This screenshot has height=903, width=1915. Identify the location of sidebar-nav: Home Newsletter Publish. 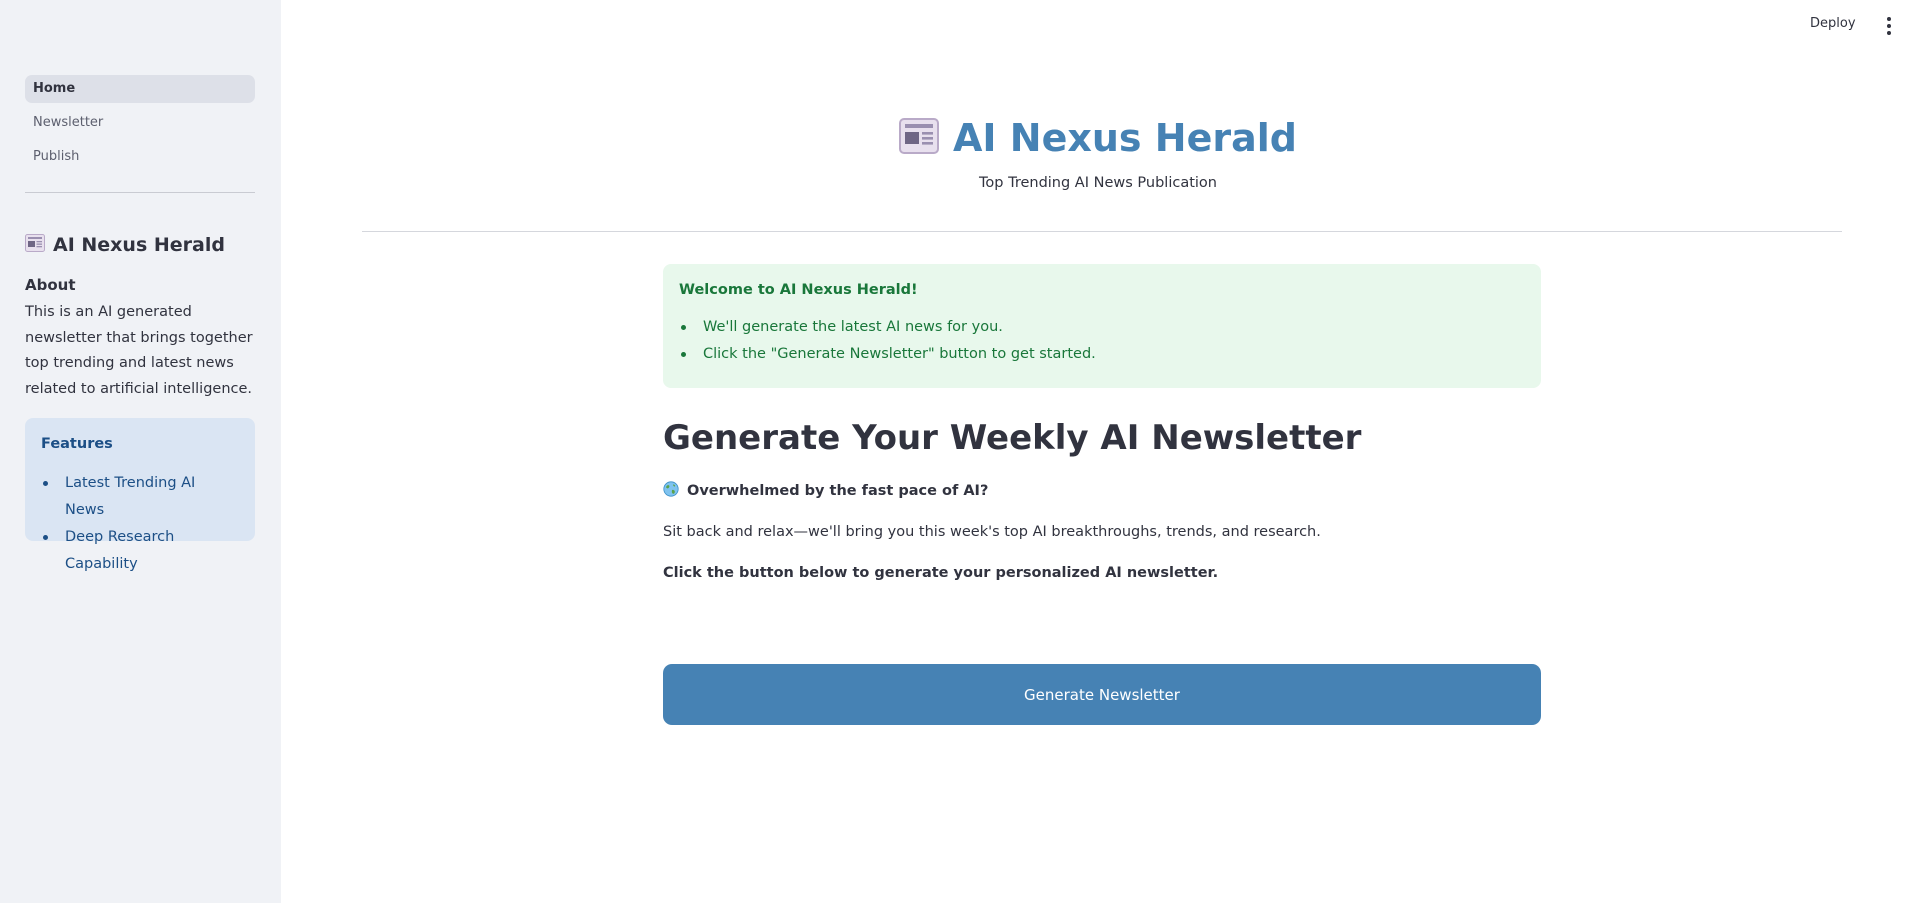
(140, 126).